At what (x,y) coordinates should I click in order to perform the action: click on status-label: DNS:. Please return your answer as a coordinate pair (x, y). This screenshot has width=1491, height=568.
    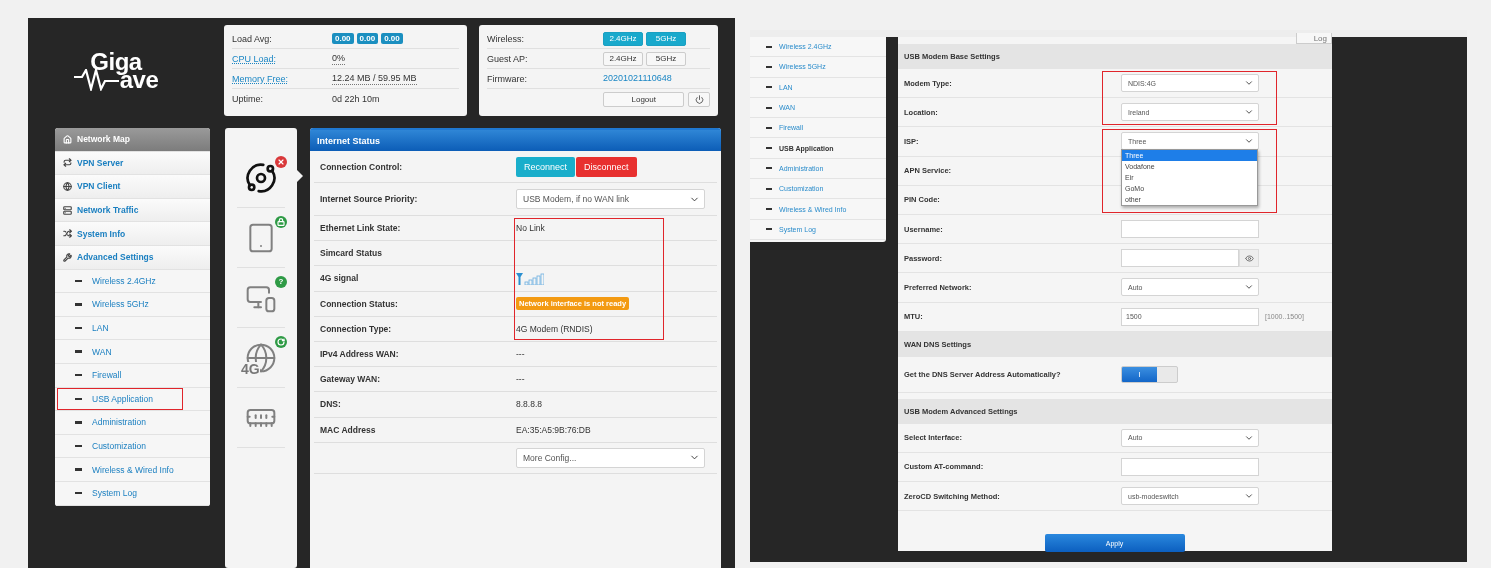
    Looking at the image, I should click on (330, 404).